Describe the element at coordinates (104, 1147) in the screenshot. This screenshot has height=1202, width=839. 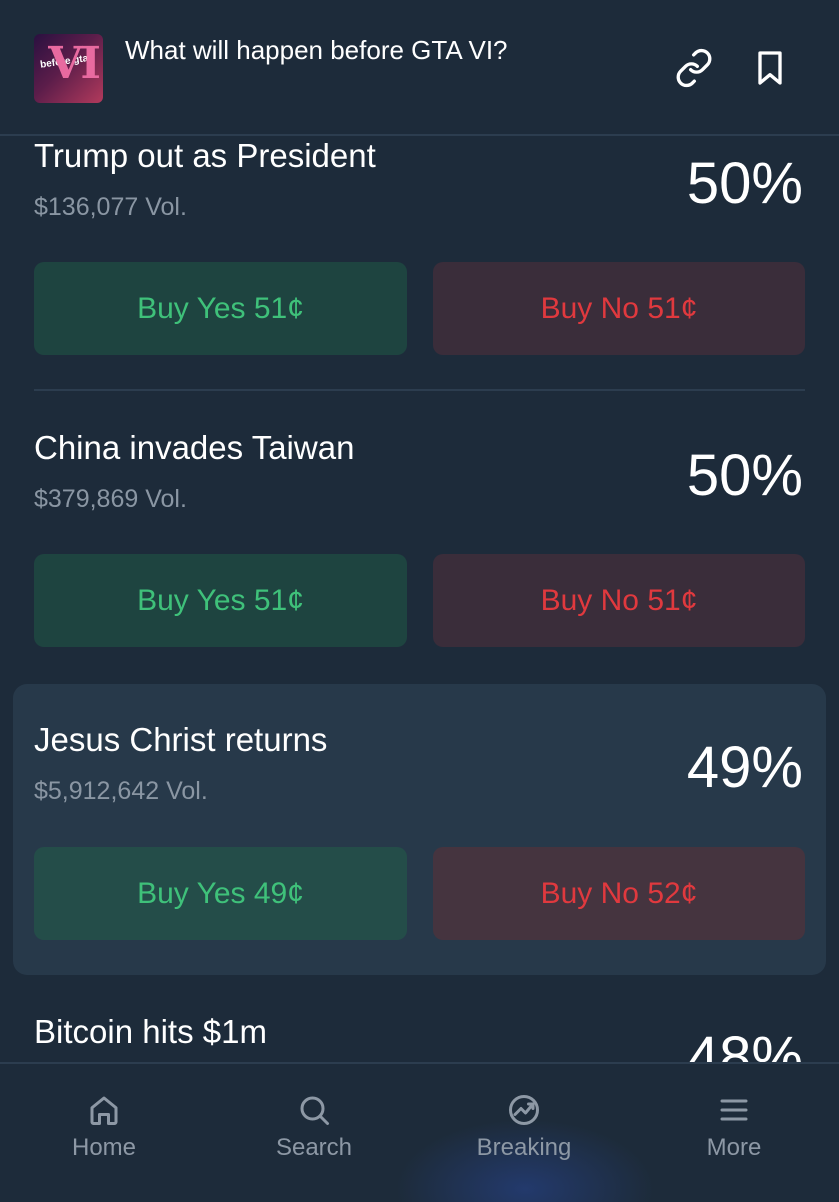
I see `nav-label: Home` at that location.